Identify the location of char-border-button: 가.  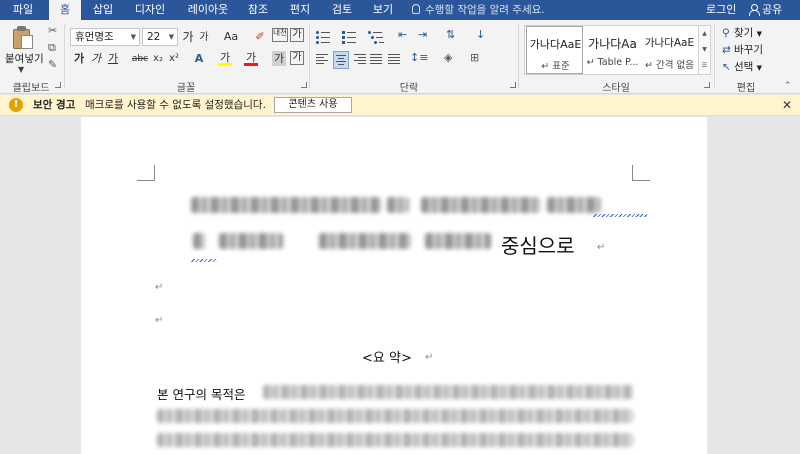
(297, 58).